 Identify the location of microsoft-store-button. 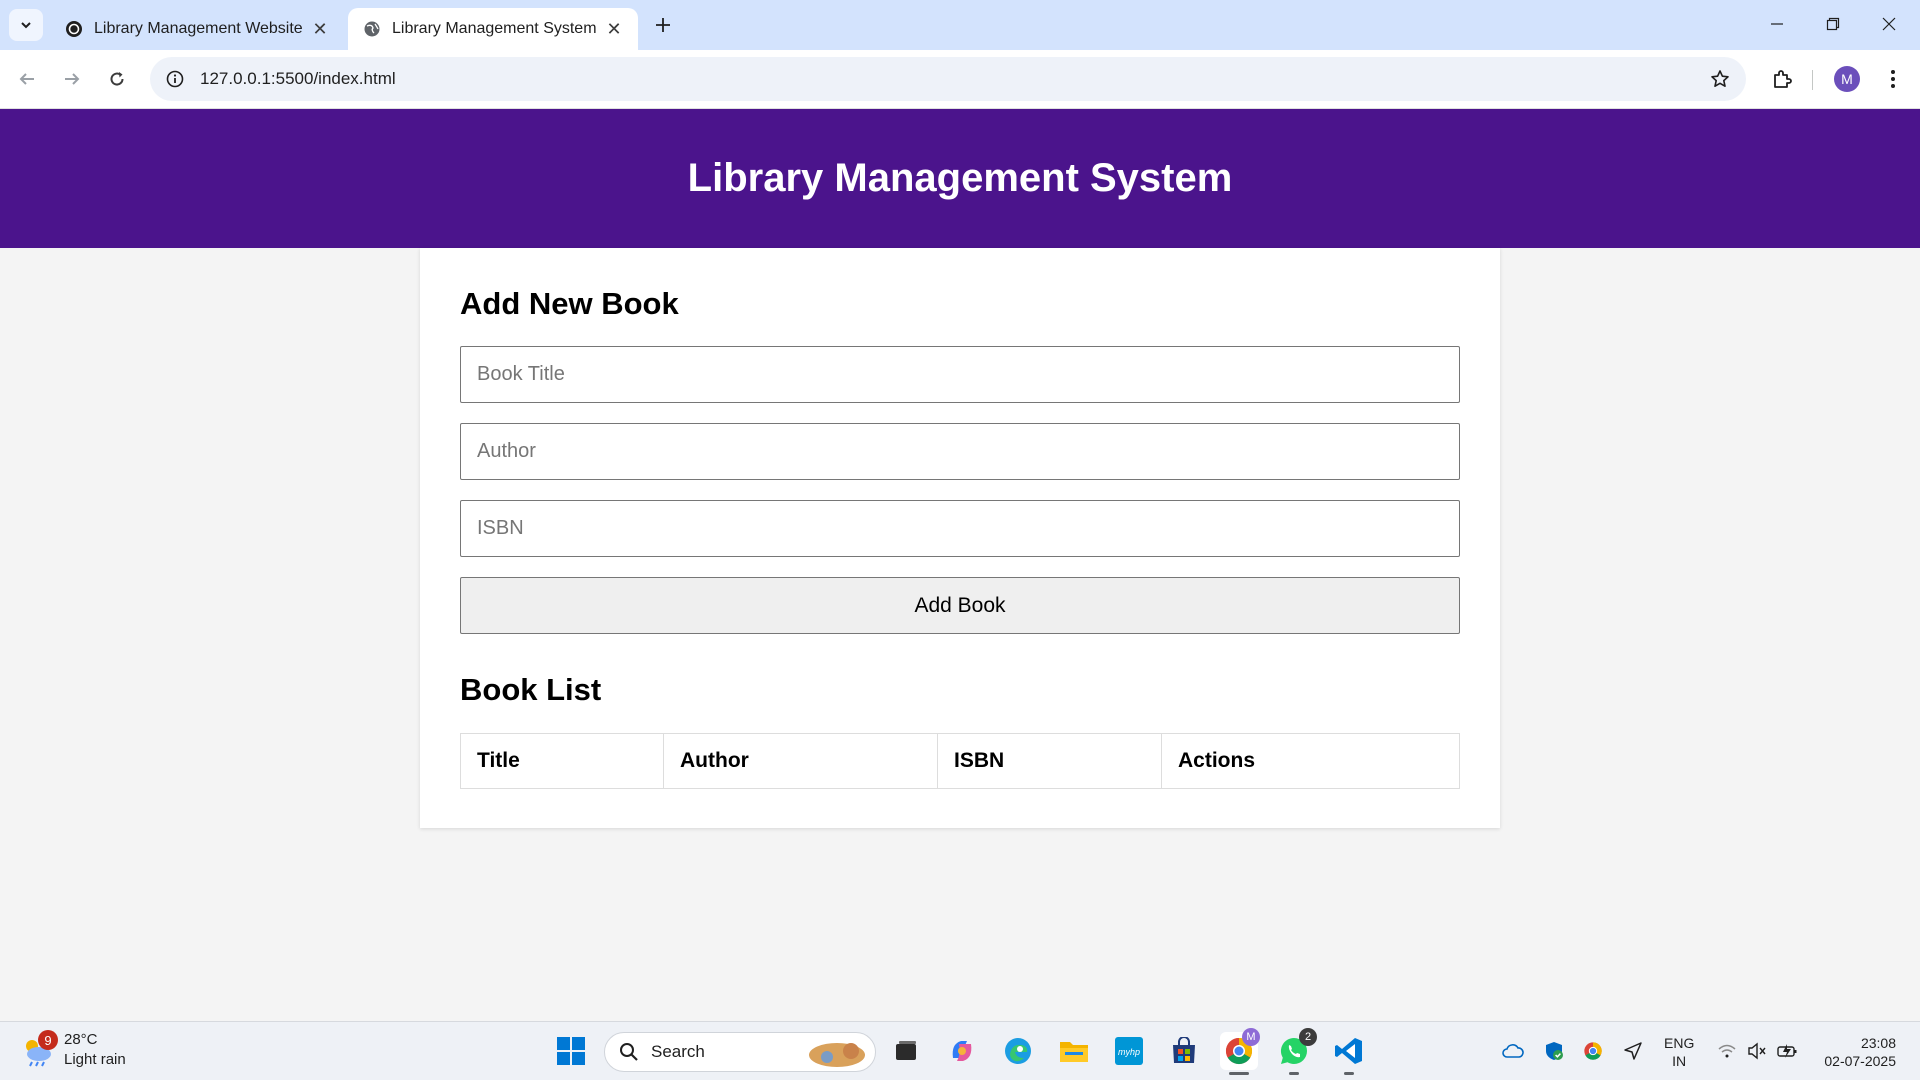
(1184, 1051).